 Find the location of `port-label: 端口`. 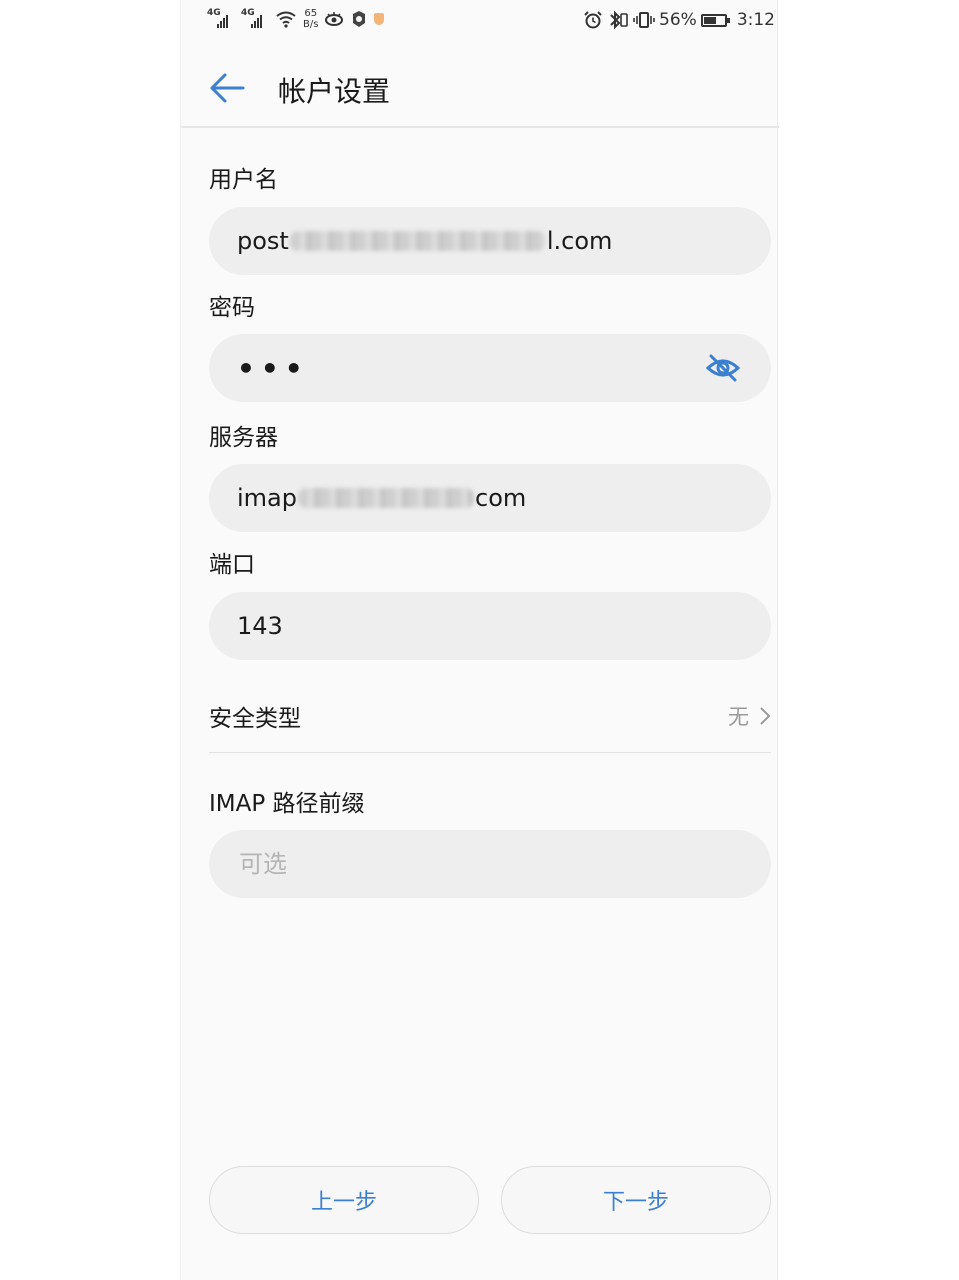

port-label: 端口 is located at coordinates (232, 565).